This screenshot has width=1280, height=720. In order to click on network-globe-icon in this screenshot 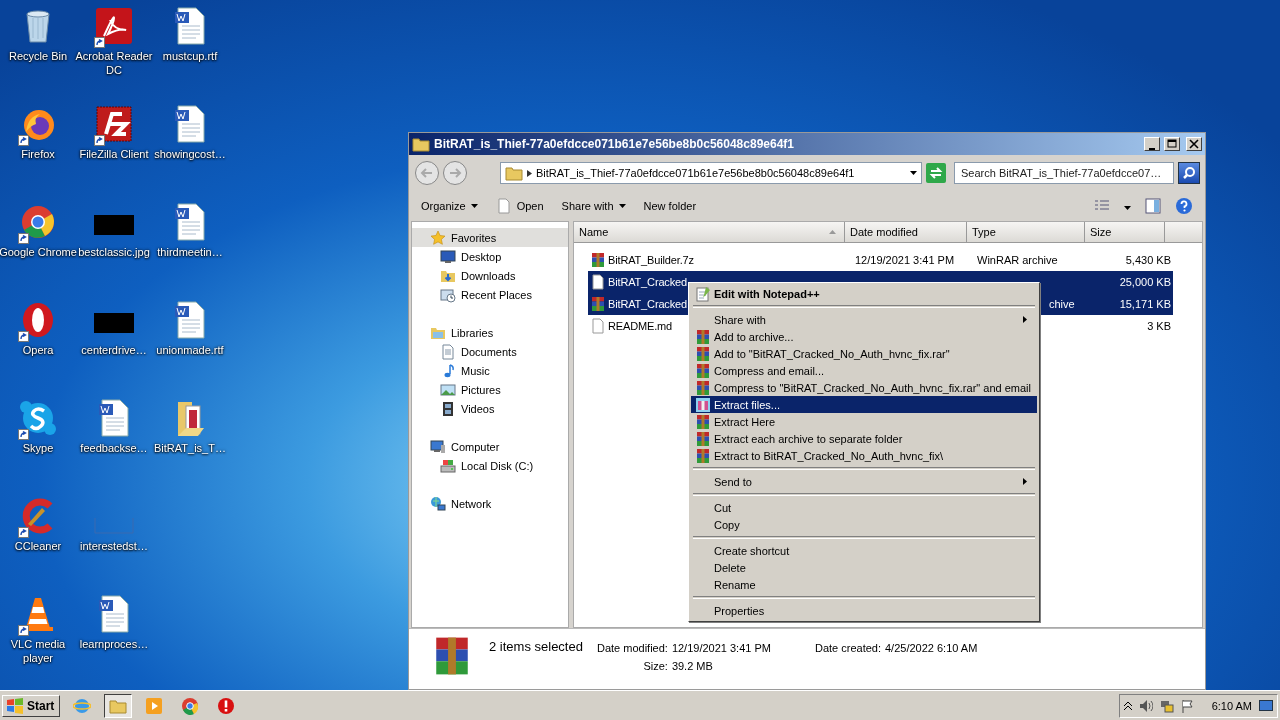, I will do `click(438, 503)`.